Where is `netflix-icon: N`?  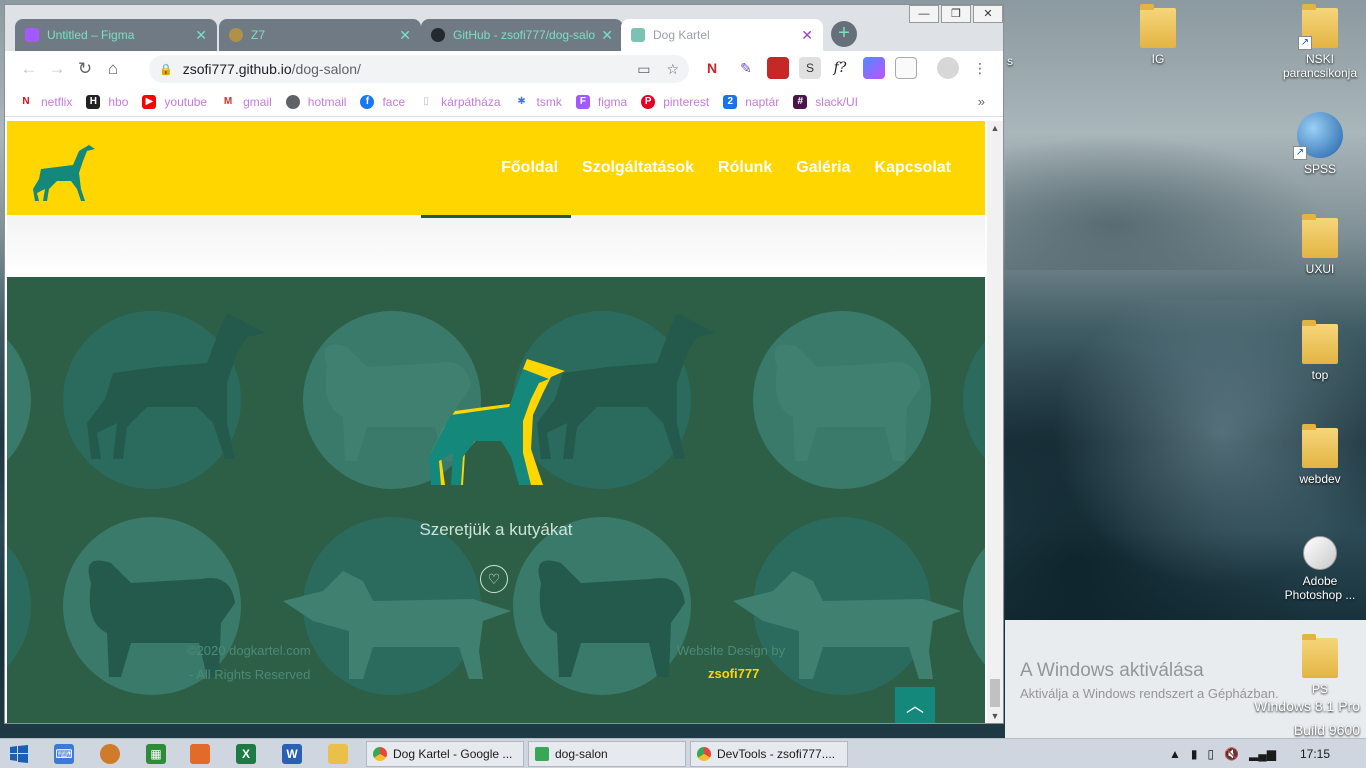
netflix-icon: N is located at coordinates (26, 101).